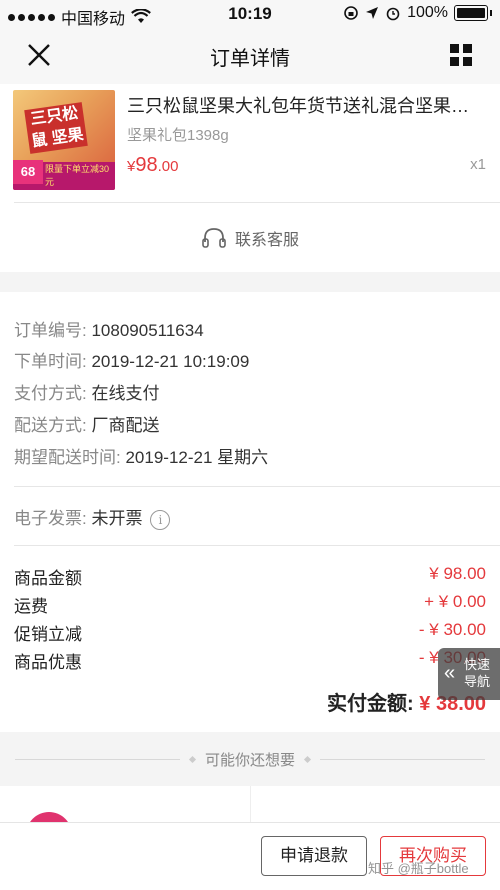 The height and width of the screenshot is (890, 500). I want to click on goods-amount-label: 商品金额, so click(48, 578).